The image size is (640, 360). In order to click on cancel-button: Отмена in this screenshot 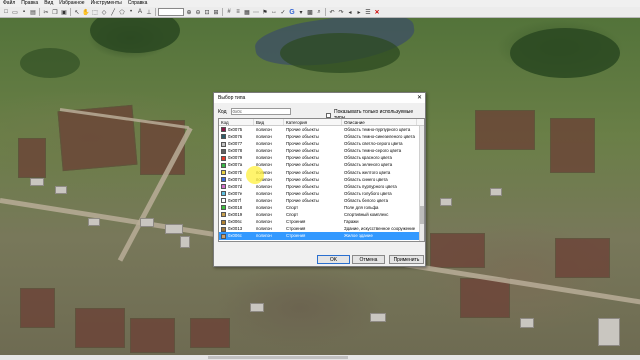, I will do `click(368, 259)`.